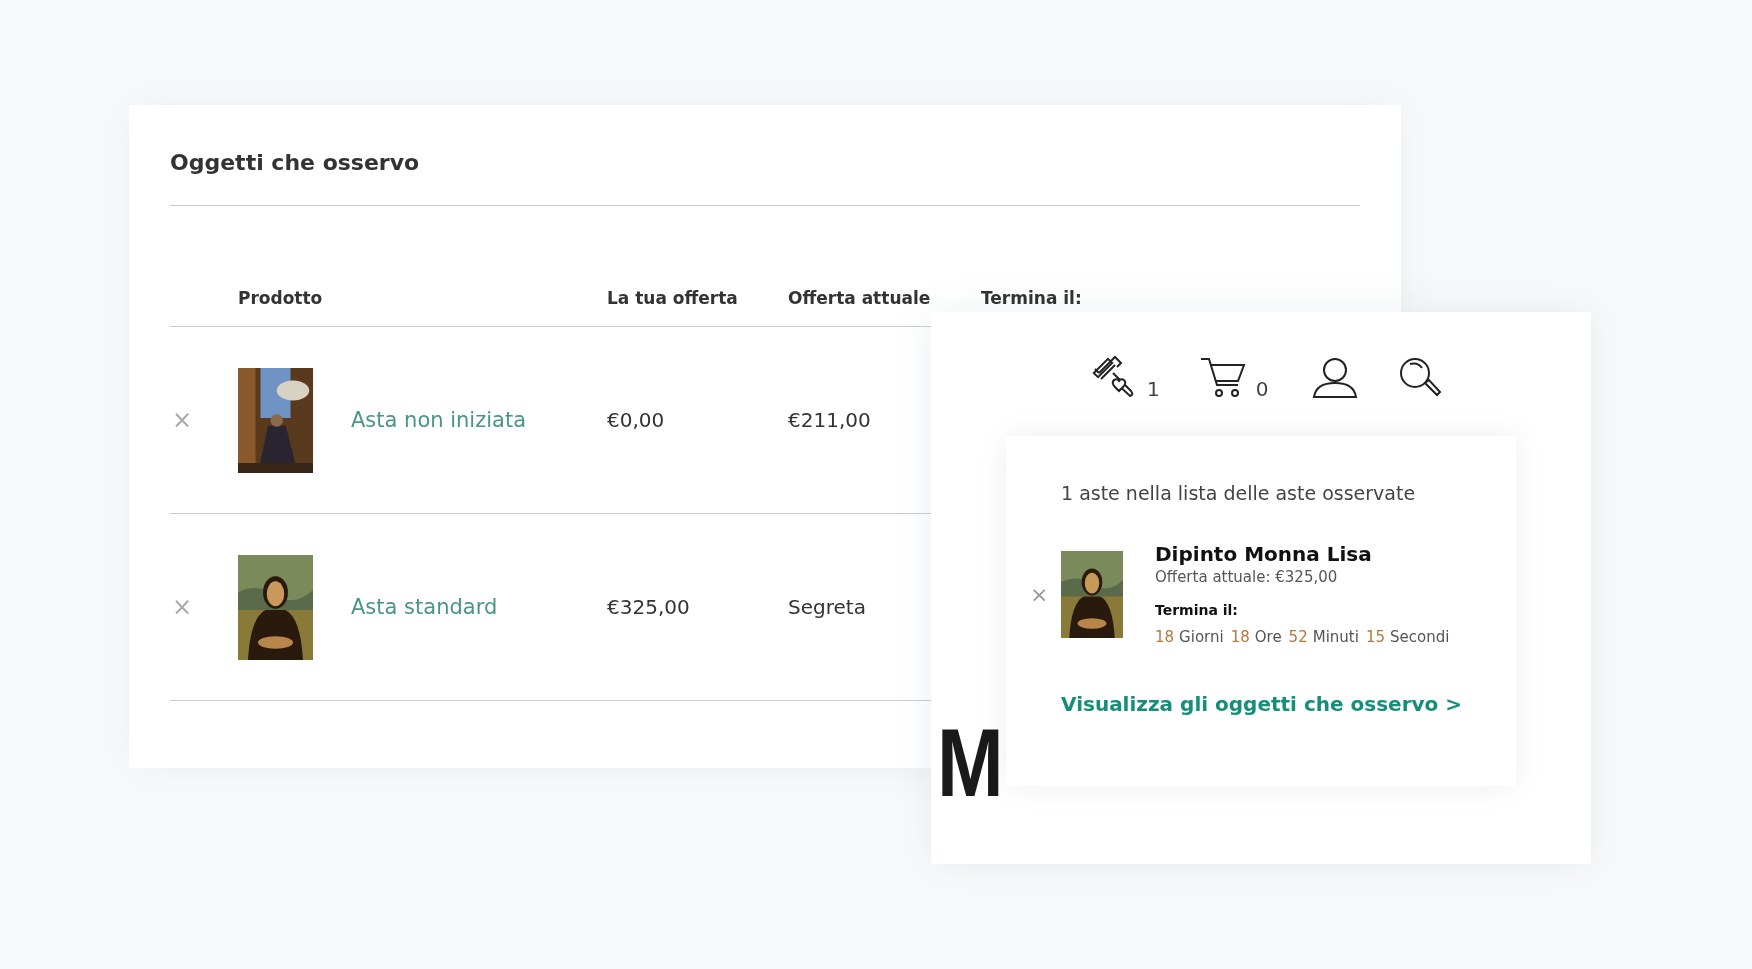 This screenshot has width=1752, height=969. What do you see at coordinates (280, 298) in the screenshot?
I see `column-header: Prodotto` at bounding box center [280, 298].